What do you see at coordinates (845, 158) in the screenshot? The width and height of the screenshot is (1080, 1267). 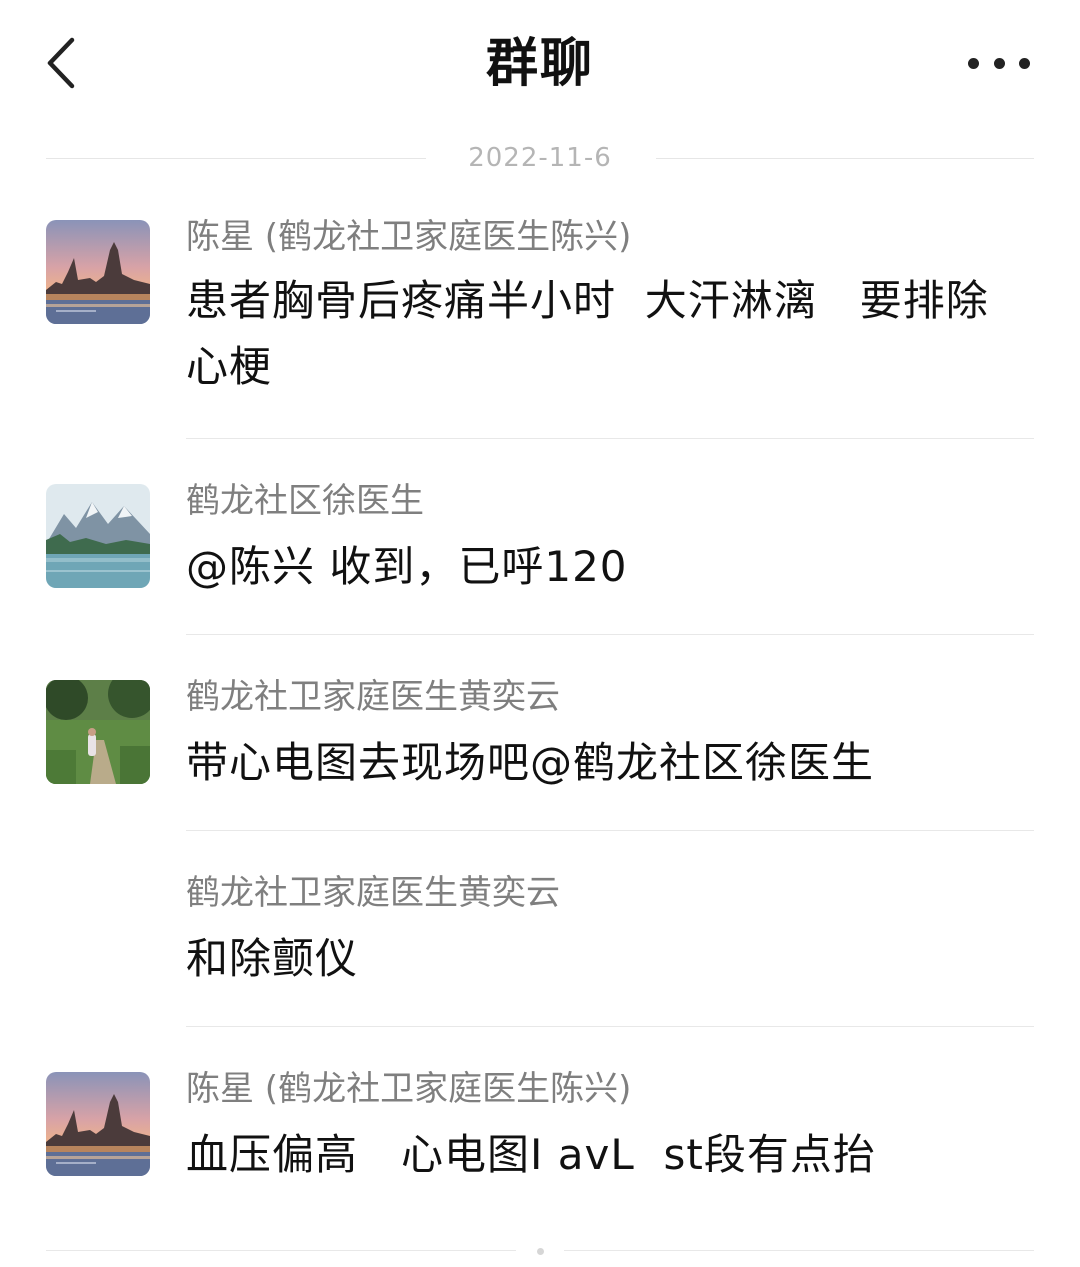 I see `divider-line` at bounding box center [845, 158].